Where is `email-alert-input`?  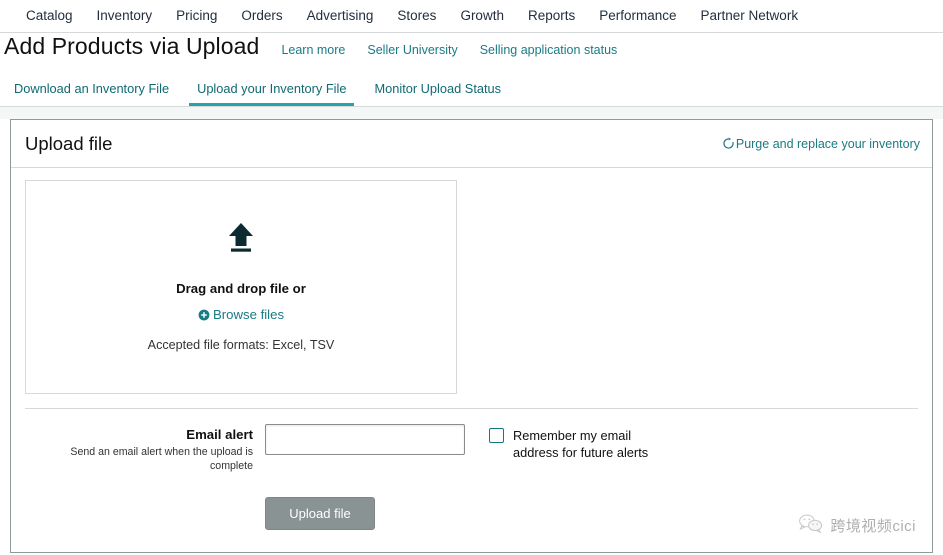 email-alert-input is located at coordinates (365, 439).